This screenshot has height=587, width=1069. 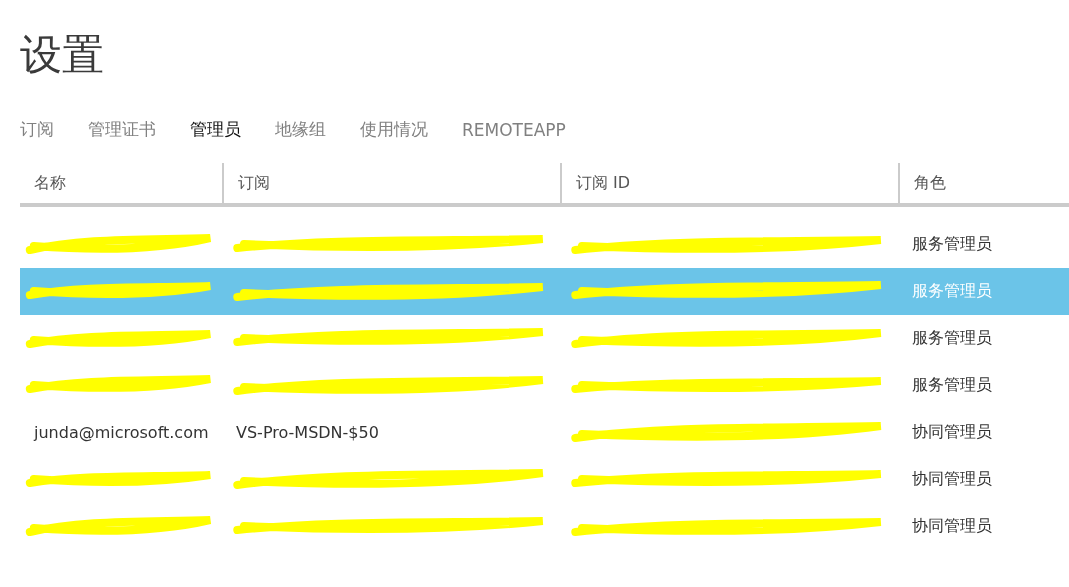 I want to click on table-row: junda@microsoft.com VS-Pro-MSDN-$50 协同管理员, so click(x=544, y=432).